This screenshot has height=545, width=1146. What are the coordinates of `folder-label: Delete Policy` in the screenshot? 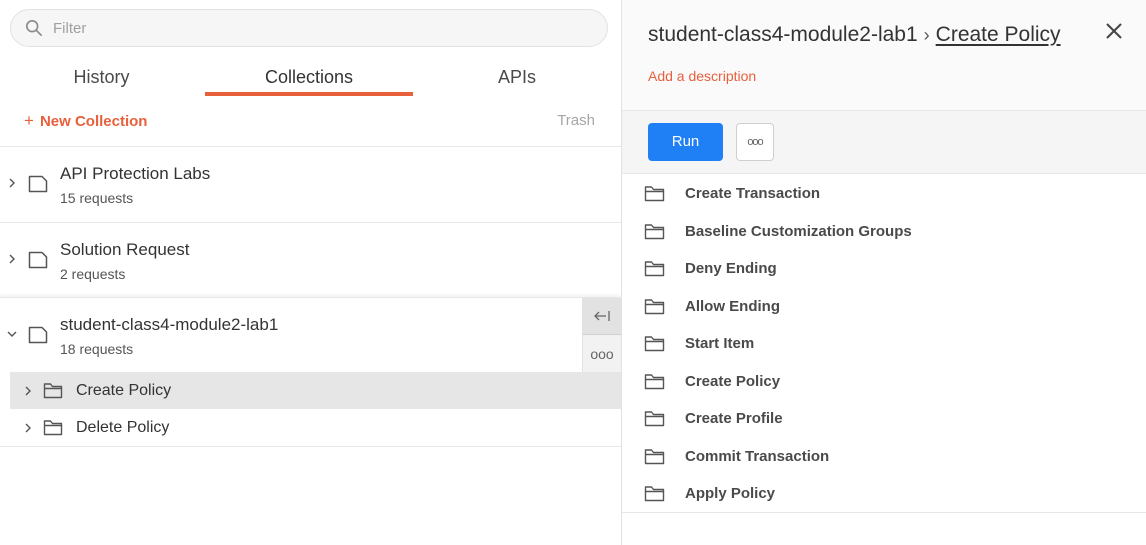 It's located at (123, 427).